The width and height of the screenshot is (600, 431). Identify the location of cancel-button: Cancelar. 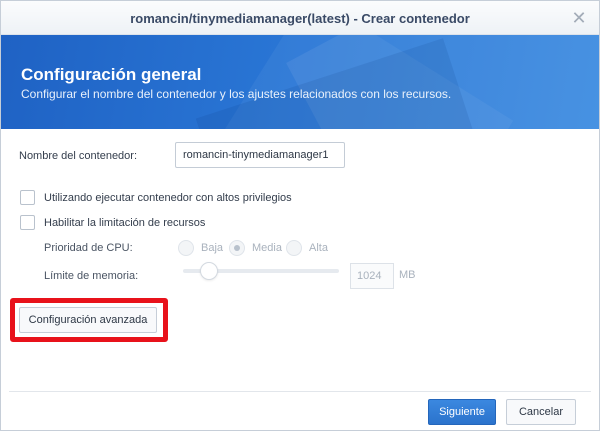
(541, 412).